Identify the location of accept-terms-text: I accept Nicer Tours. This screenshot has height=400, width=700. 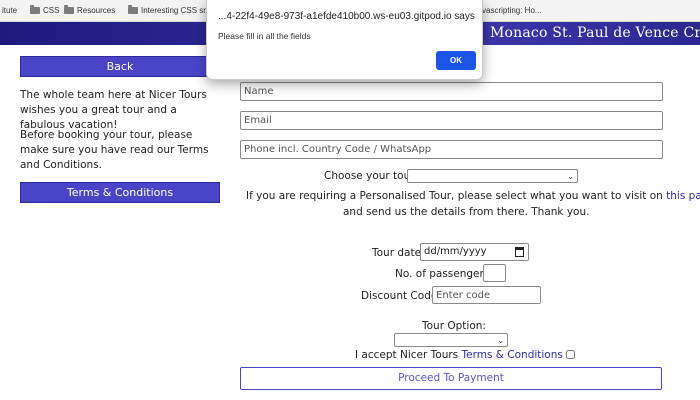
(408, 355).